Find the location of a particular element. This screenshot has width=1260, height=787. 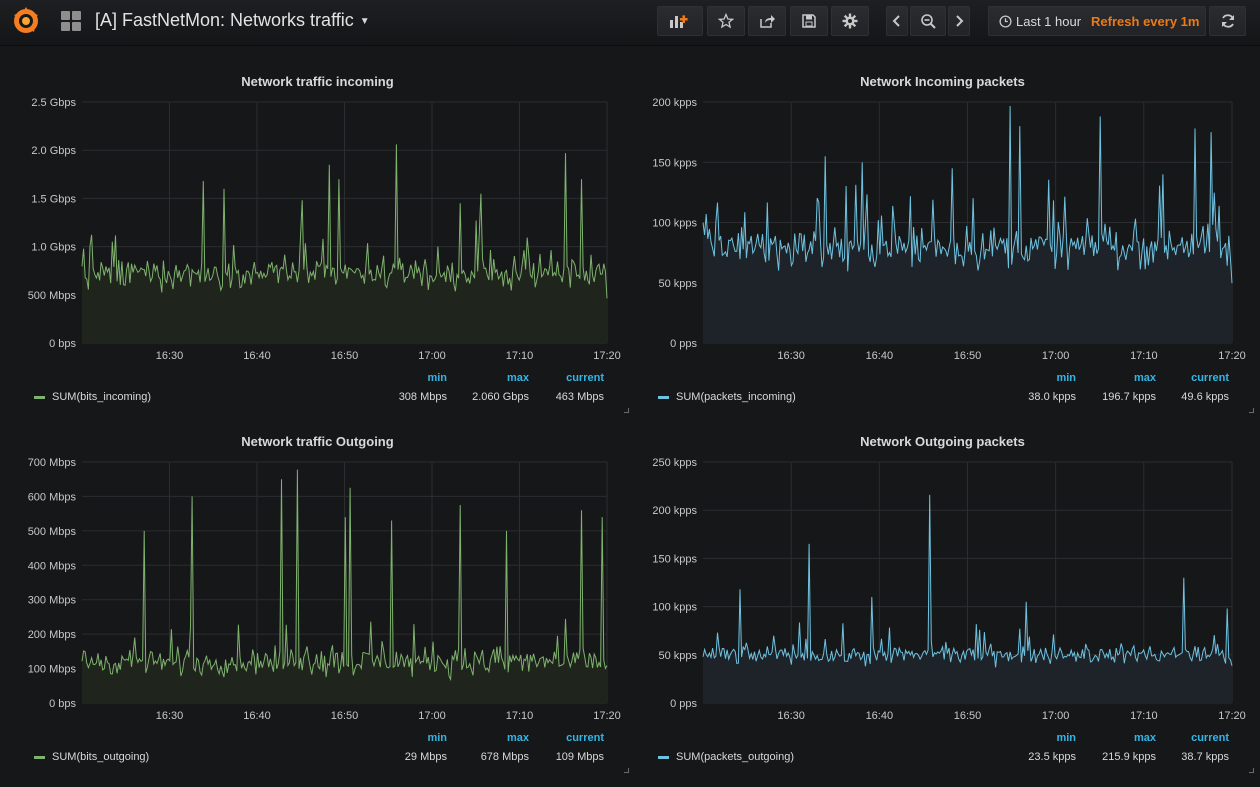

time-picker-button: Last 1 hour Refresh every 1m is located at coordinates (1097, 21).